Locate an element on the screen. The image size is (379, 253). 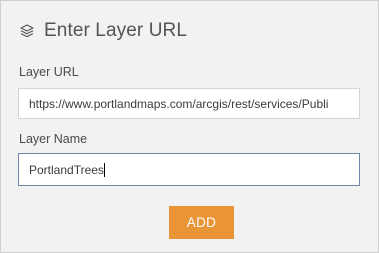
panel-header: Enter Layer URL is located at coordinates (103, 31).